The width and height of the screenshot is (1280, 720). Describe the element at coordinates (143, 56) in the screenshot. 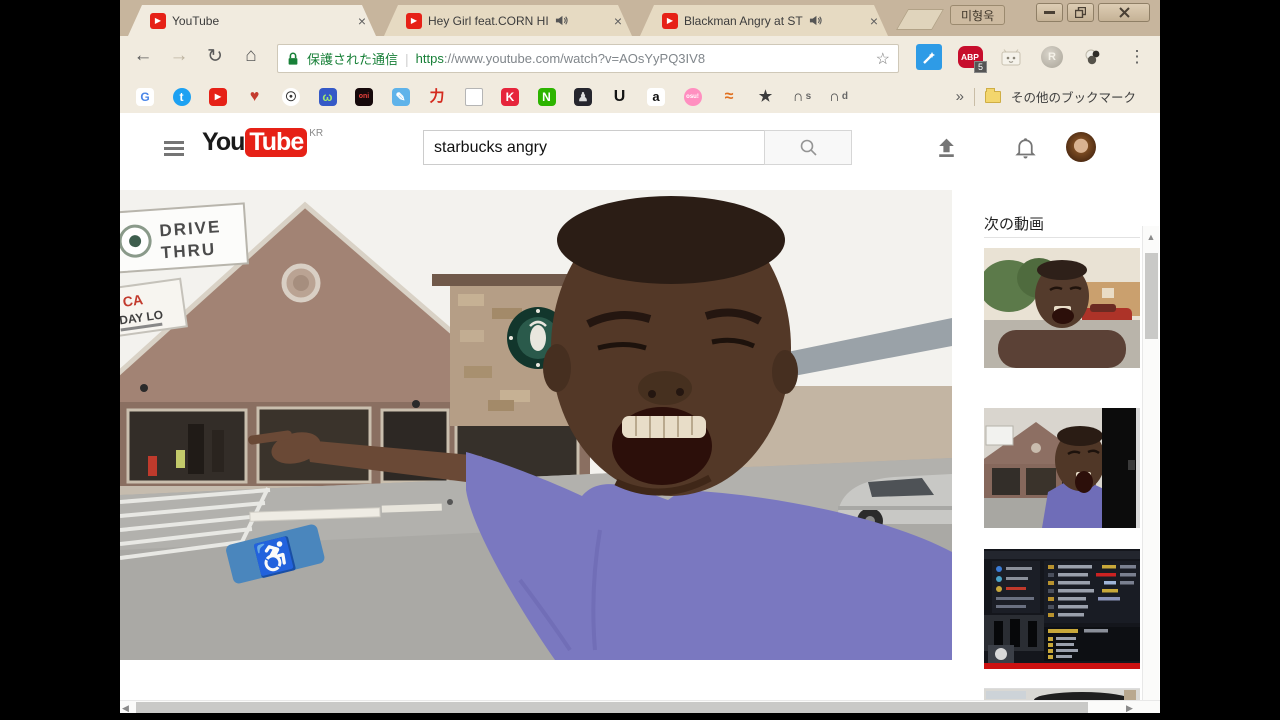

I see `back-icon: ←` at that location.